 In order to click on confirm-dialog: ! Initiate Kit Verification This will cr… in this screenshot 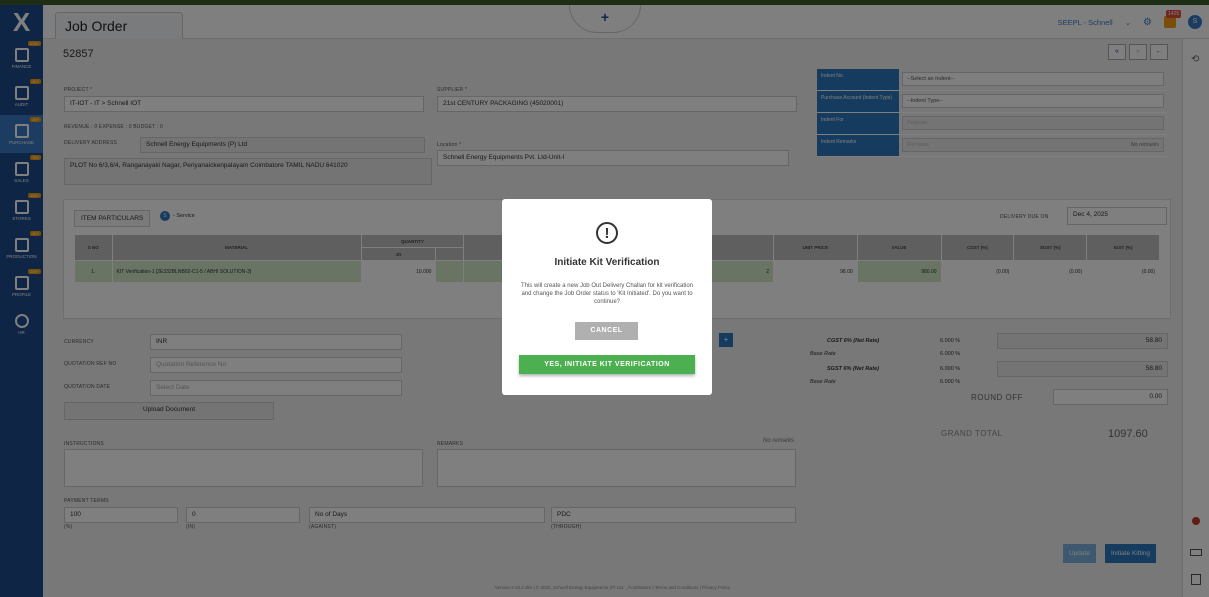, I will do `click(607, 297)`.